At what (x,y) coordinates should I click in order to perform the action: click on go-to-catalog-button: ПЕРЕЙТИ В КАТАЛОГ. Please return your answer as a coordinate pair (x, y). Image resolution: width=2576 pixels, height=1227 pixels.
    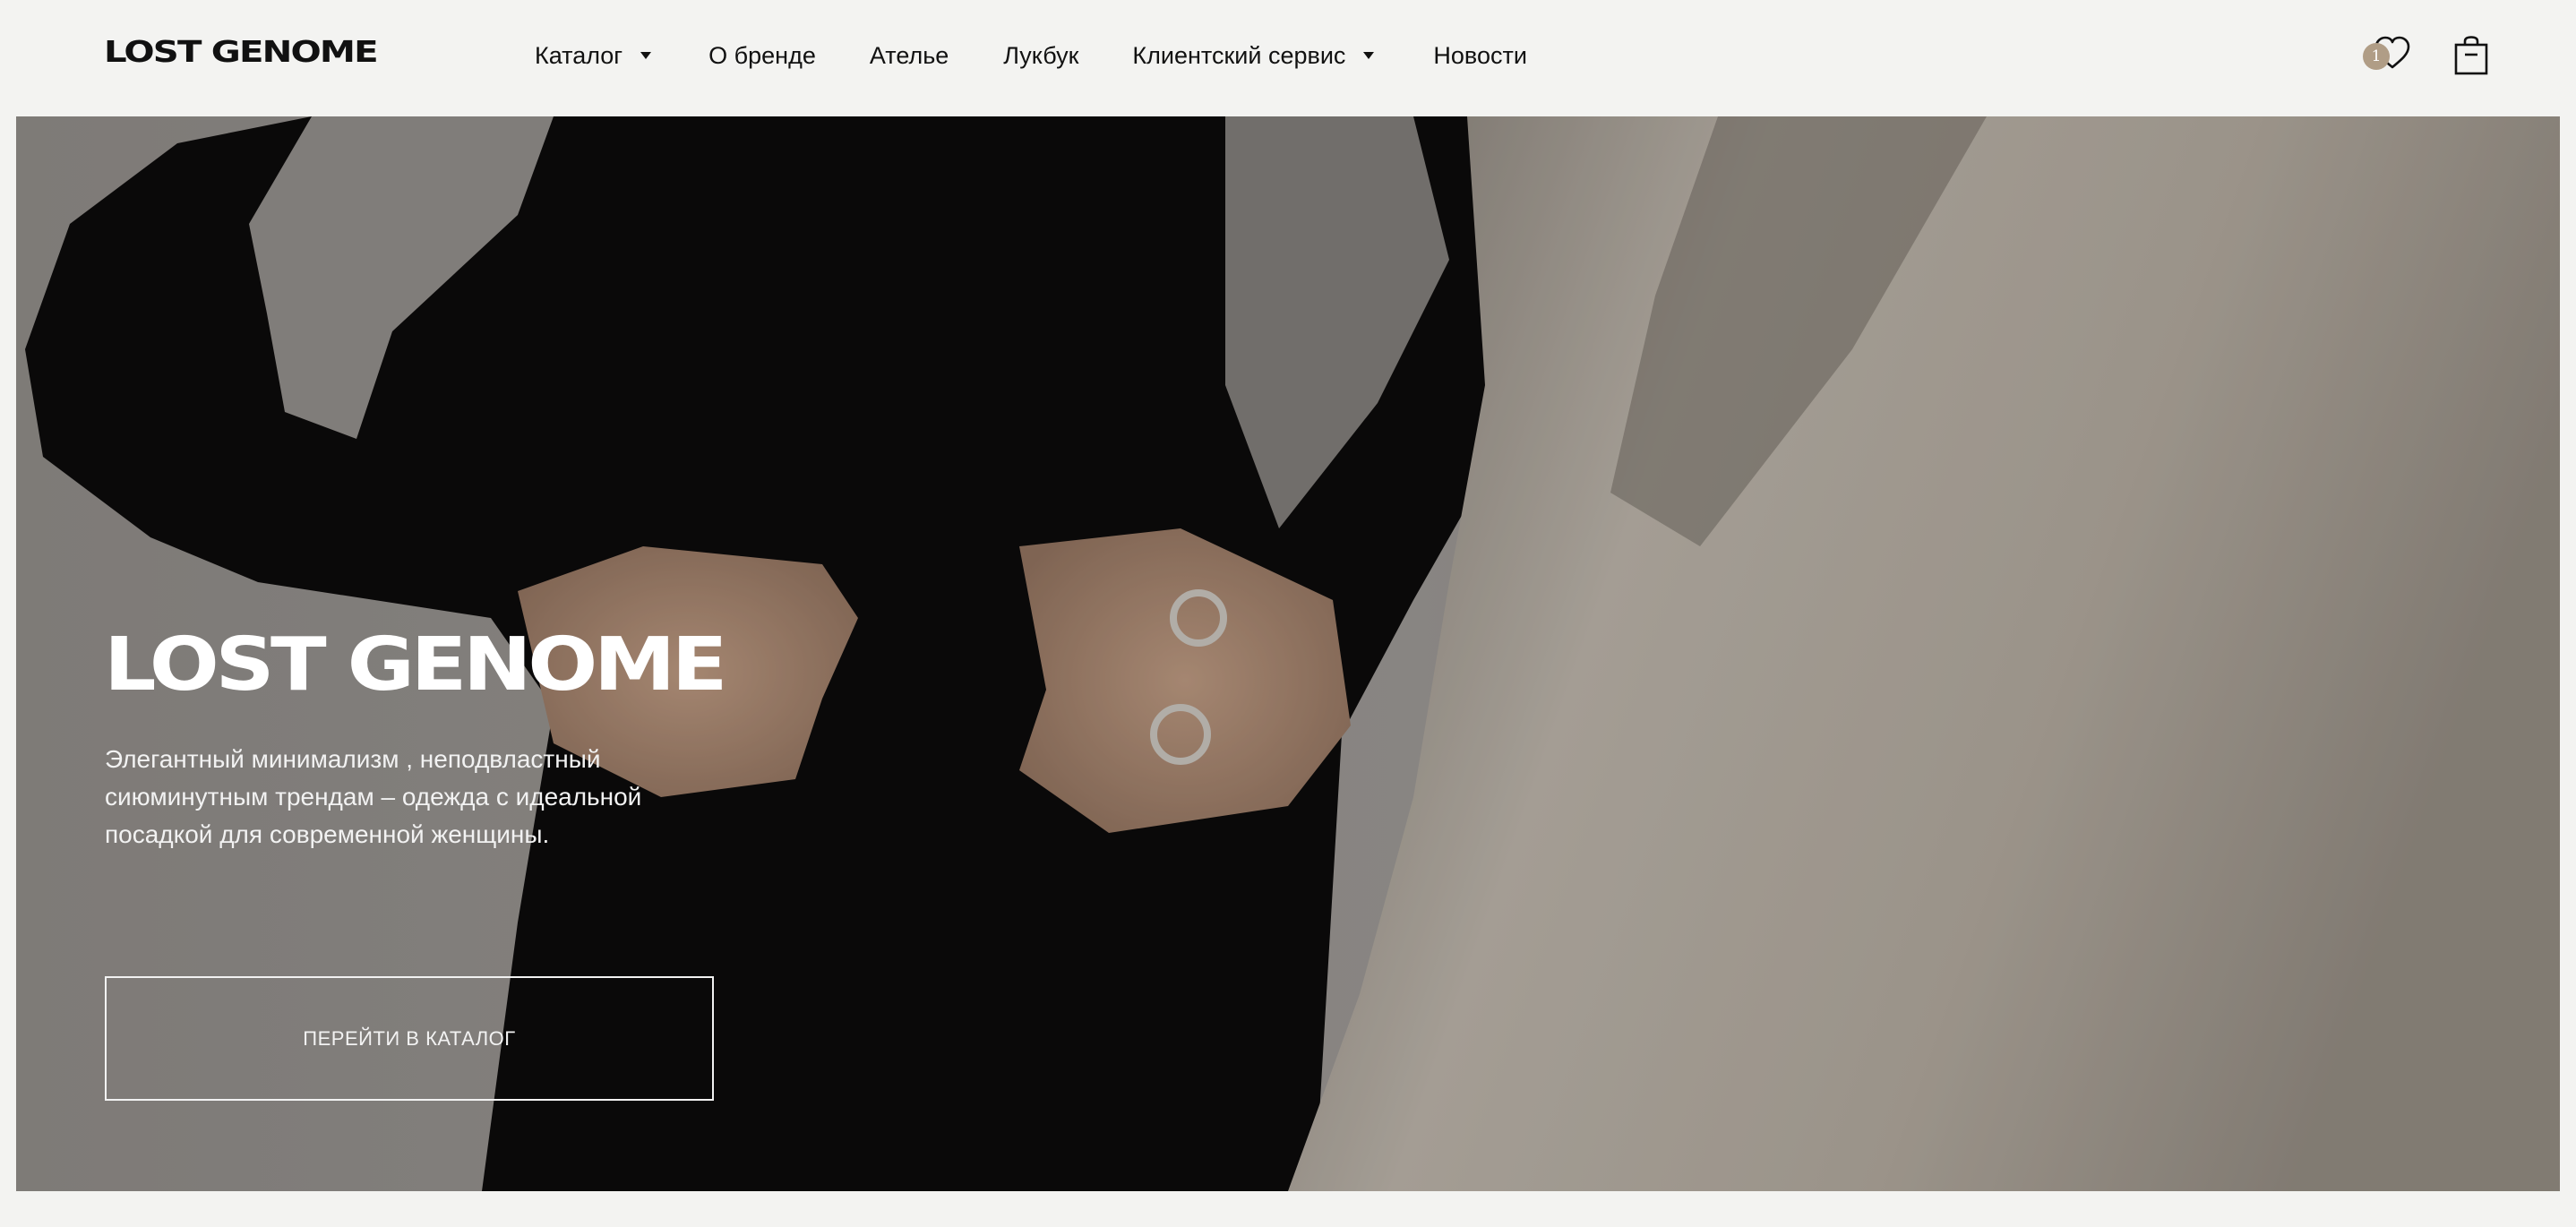
    Looking at the image, I should click on (409, 1038).